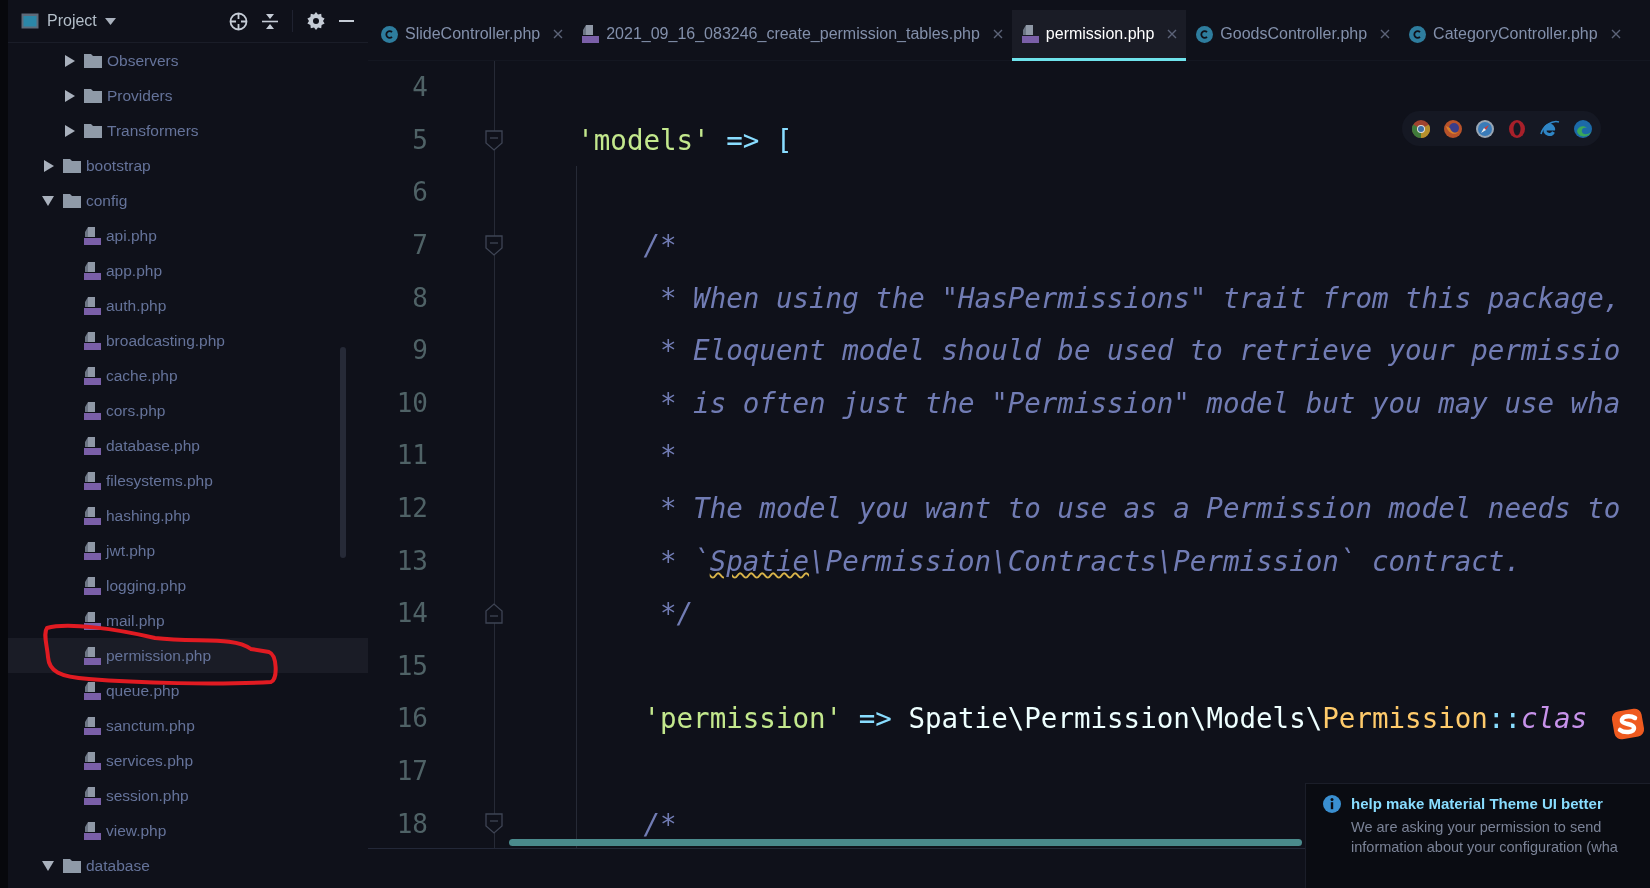 This screenshot has width=1650, height=888. I want to click on code-line: 'permission' => Spatie\Permission\Models\Permission::clas, so click(1115, 718).